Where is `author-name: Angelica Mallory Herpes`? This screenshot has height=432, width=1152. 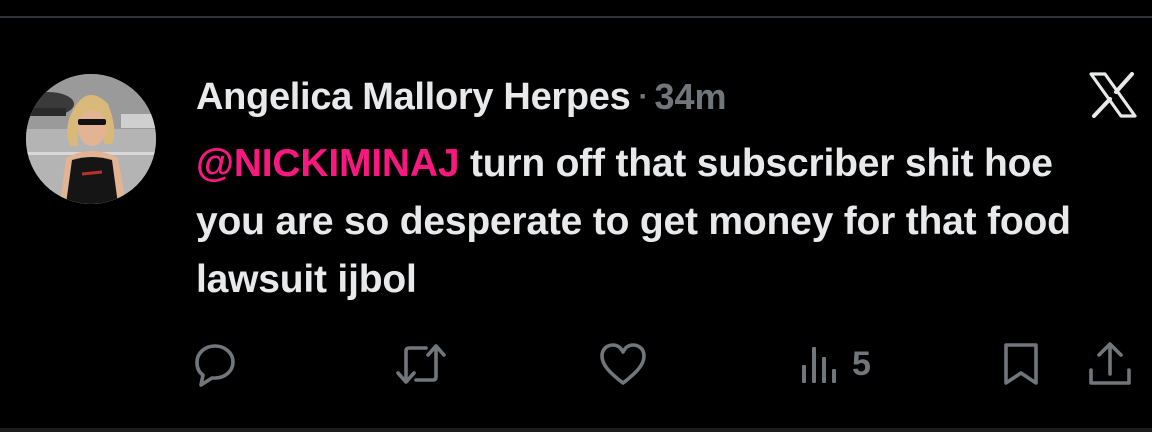 author-name: Angelica Mallory Herpes is located at coordinates (413, 97).